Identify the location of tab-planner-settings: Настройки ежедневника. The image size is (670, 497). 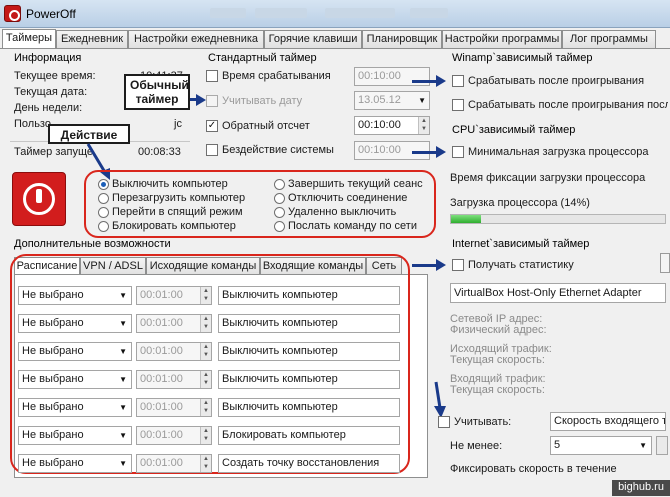
(196, 39).